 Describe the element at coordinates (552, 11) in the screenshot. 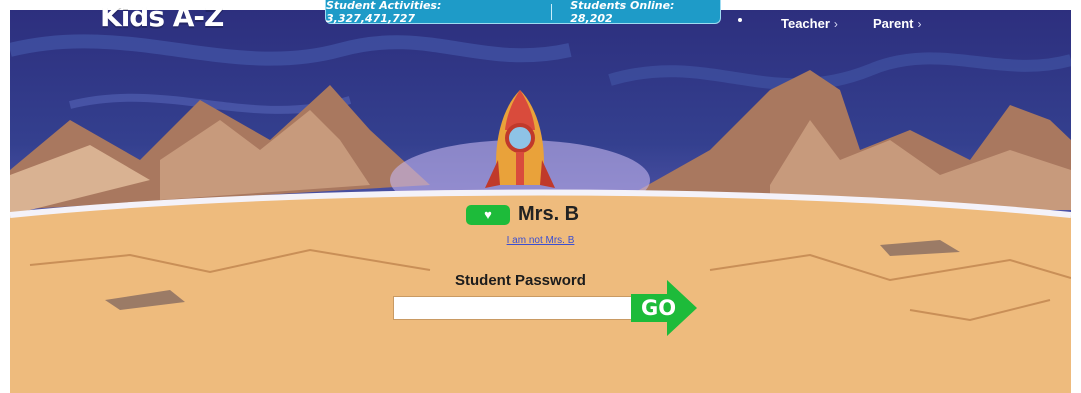

I see `stats-divider` at that location.